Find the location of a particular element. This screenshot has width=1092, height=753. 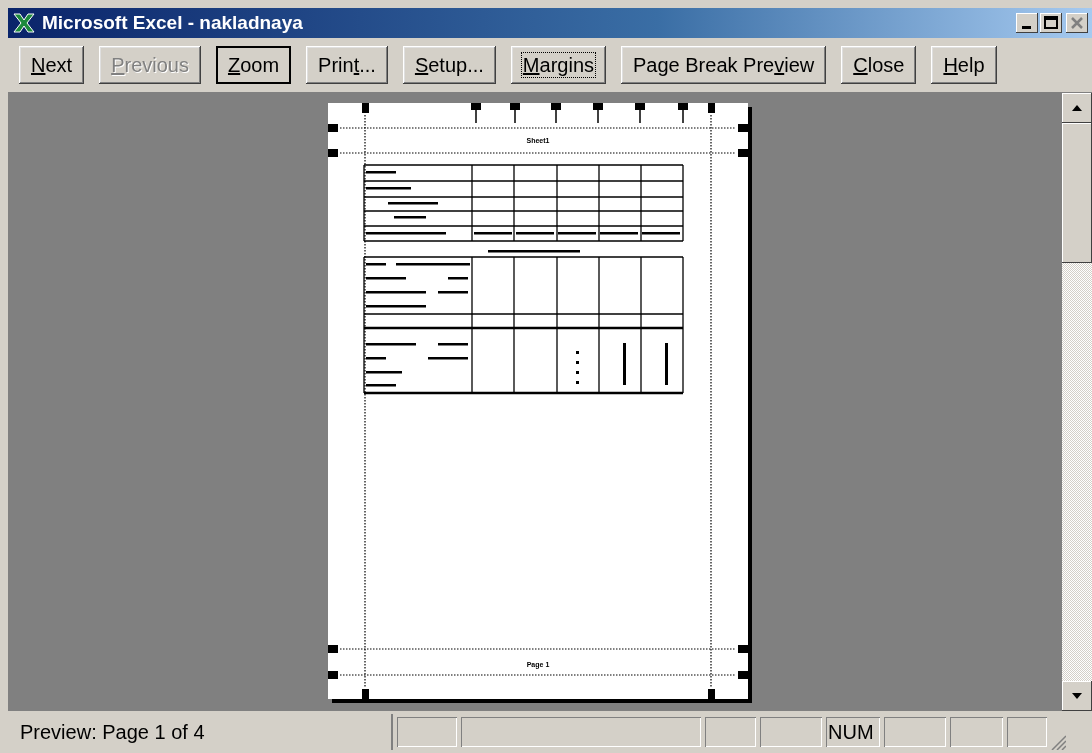

up-arrow-icon is located at coordinates (1077, 108).